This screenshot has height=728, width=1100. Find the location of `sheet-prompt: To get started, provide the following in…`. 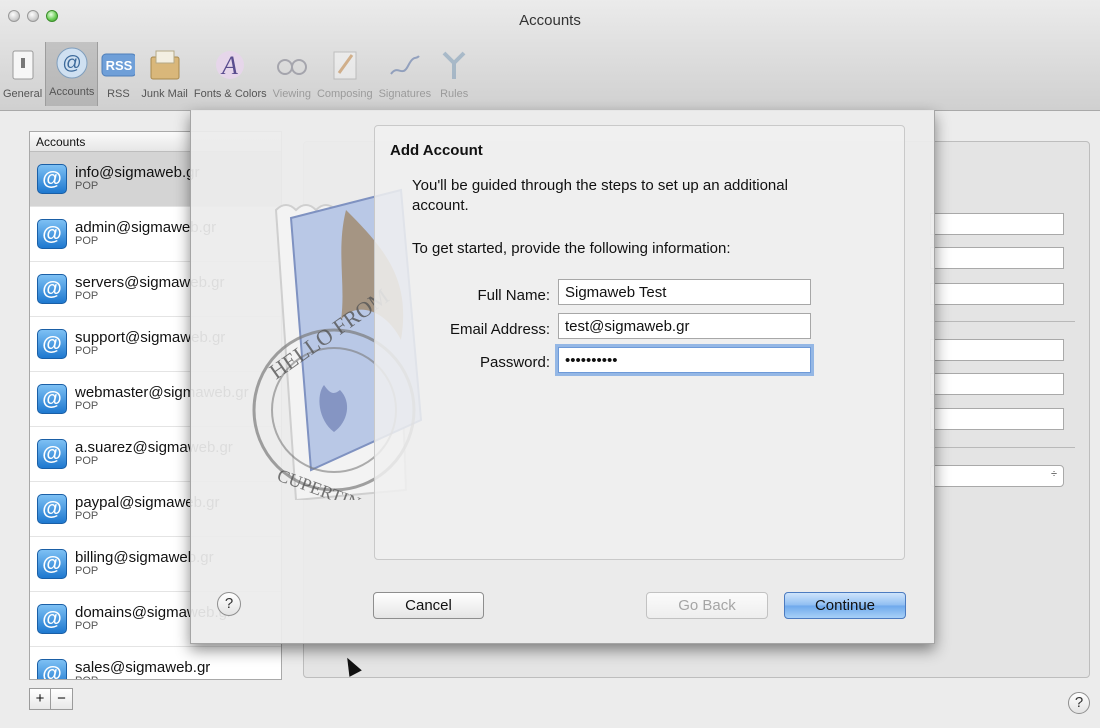

sheet-prompt: To get started, provide the following in… is located at coordinates (571, 248).